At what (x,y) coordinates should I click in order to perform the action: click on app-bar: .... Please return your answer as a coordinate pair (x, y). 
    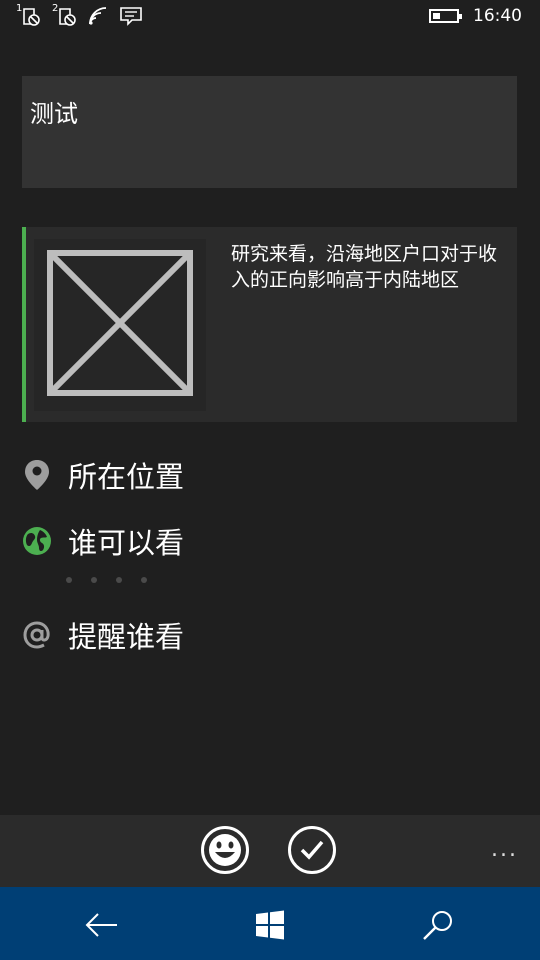
    Looking at the image, I should click on (270, 851).